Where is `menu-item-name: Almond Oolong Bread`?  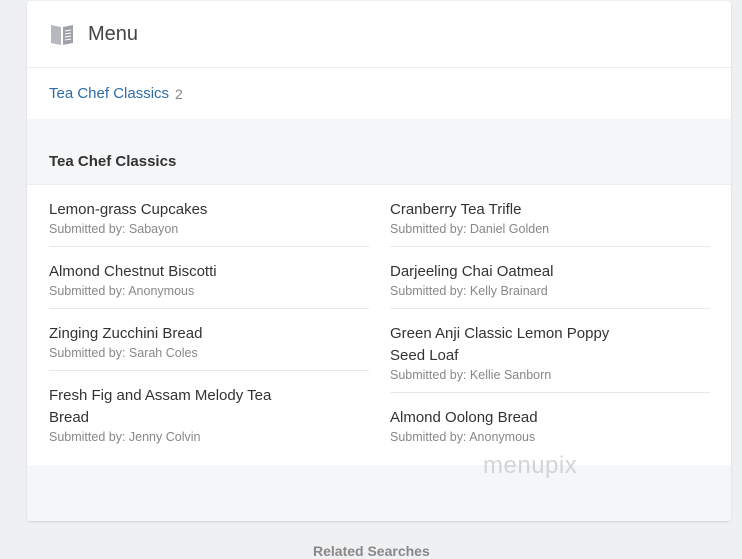
menu-item-name: Almond Oolong Bread is located at coordinates (550, 418).